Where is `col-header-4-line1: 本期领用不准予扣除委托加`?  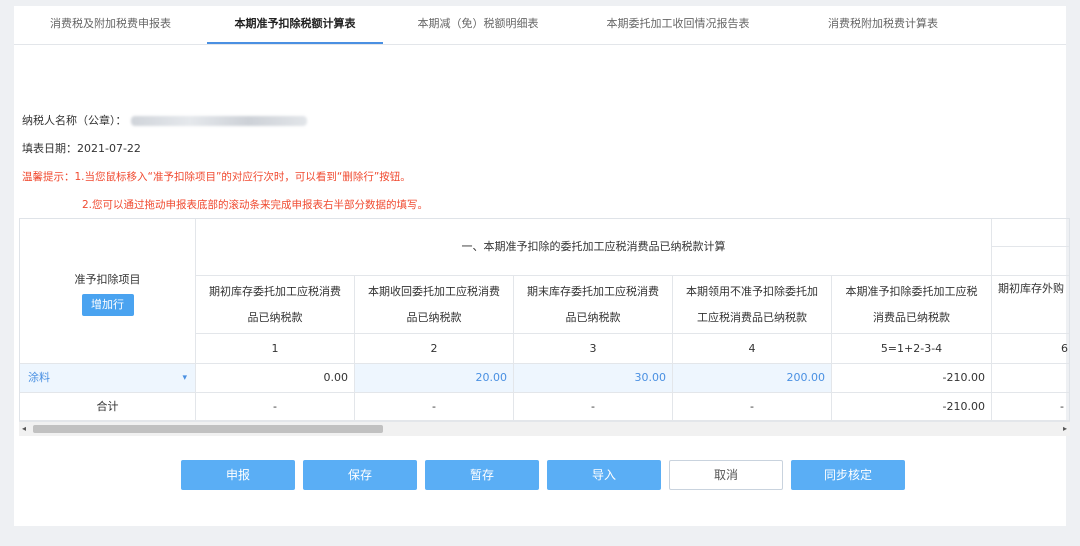
col-header-4-line1: 本期领用不准予扣除委托加 is located at coordinates (752, 291).